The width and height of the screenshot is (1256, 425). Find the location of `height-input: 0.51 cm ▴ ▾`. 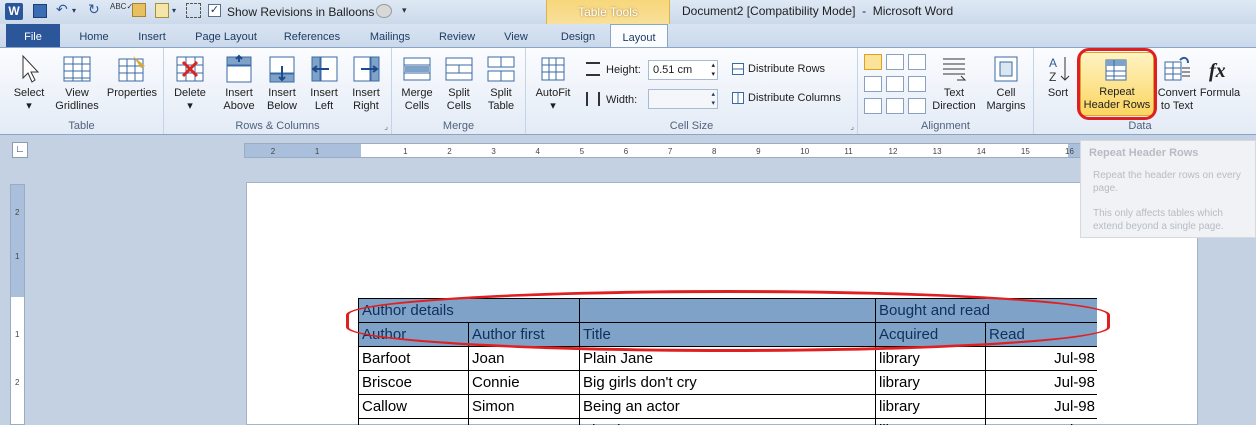

height-input: 0.51 cm ▴ ▾ is located at coordinates (683, 70).